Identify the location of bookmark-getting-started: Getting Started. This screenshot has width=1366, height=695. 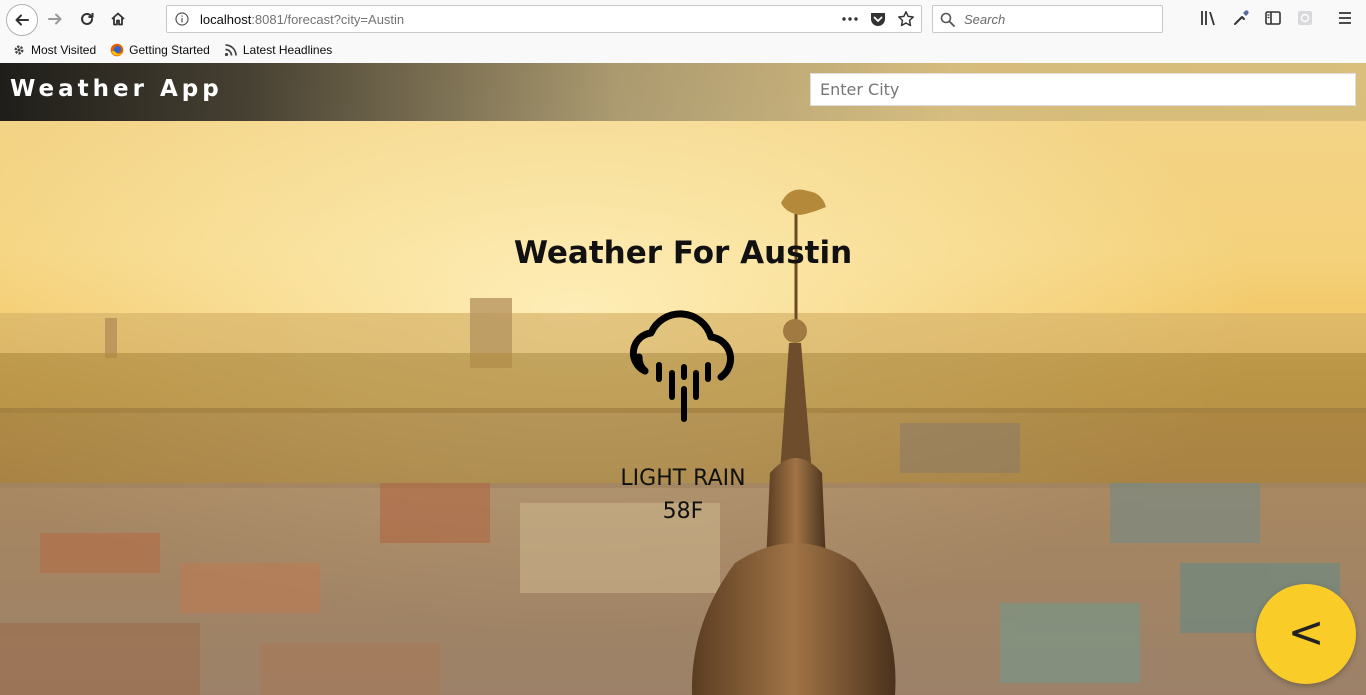
(160, 50).